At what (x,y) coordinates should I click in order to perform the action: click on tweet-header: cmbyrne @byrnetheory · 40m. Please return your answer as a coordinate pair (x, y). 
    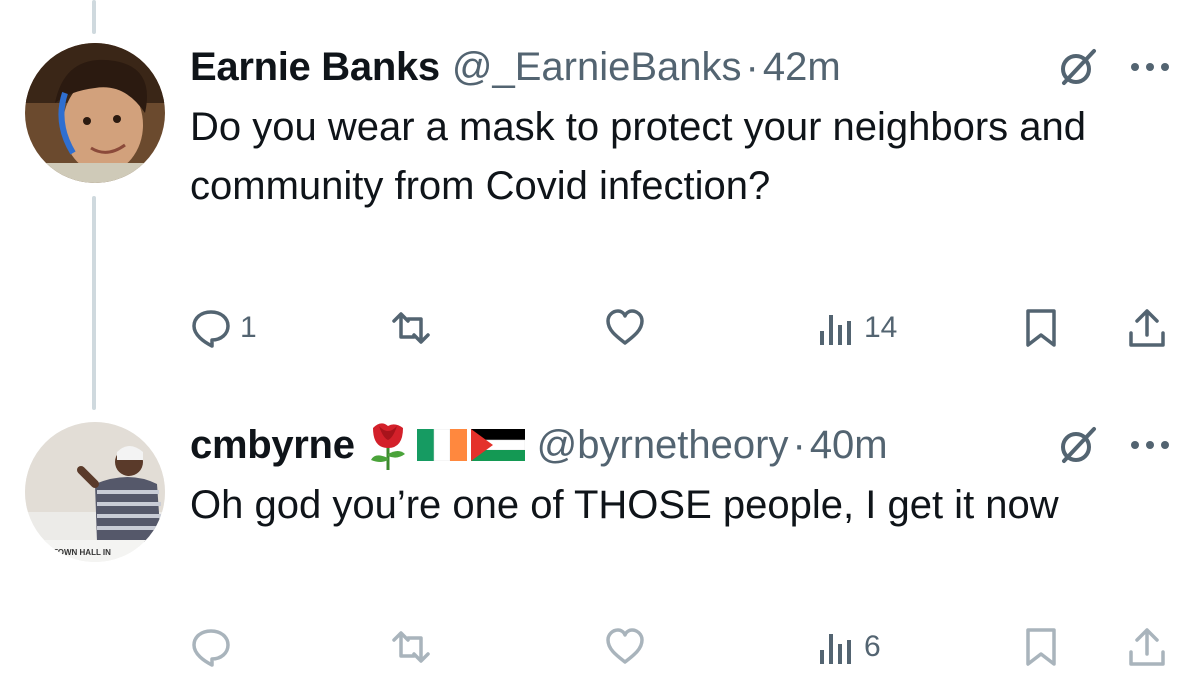
    Looking at the image, I should click on (680, 445).